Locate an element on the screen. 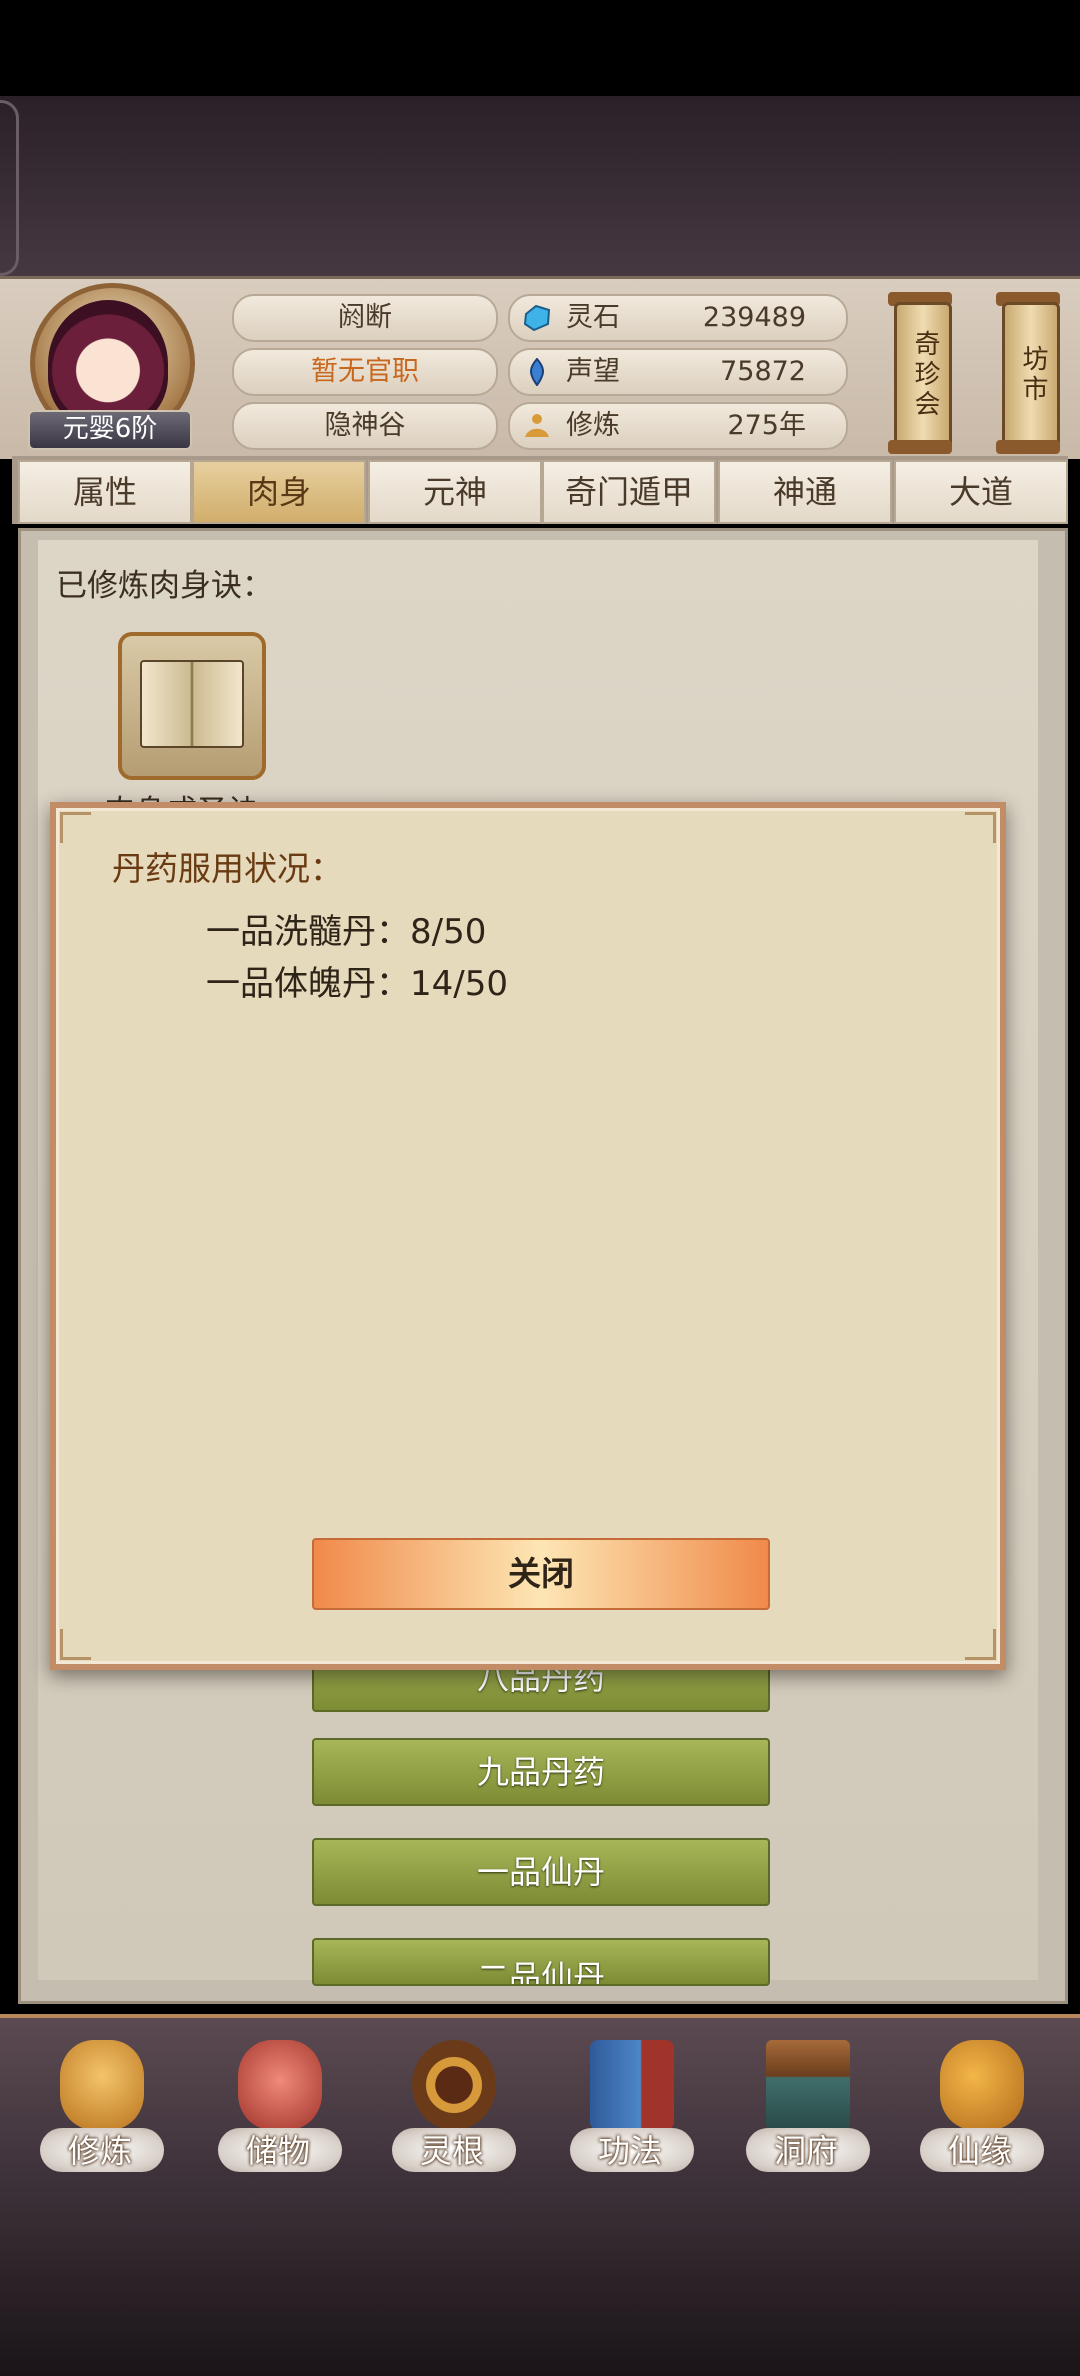 This screenshot has height=2376, width=1080. cultivation-years-counter: 修炼 275年 is located at coordinates (678, 426).